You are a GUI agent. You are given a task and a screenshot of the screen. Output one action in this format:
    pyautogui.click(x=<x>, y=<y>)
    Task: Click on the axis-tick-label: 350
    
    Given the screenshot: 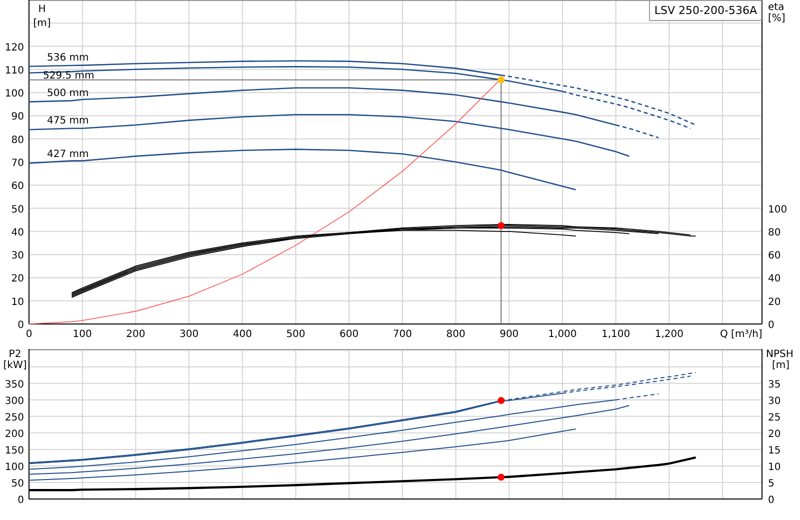 What is the action you would take?
    pyautogui.click(x=14, y=384)
    